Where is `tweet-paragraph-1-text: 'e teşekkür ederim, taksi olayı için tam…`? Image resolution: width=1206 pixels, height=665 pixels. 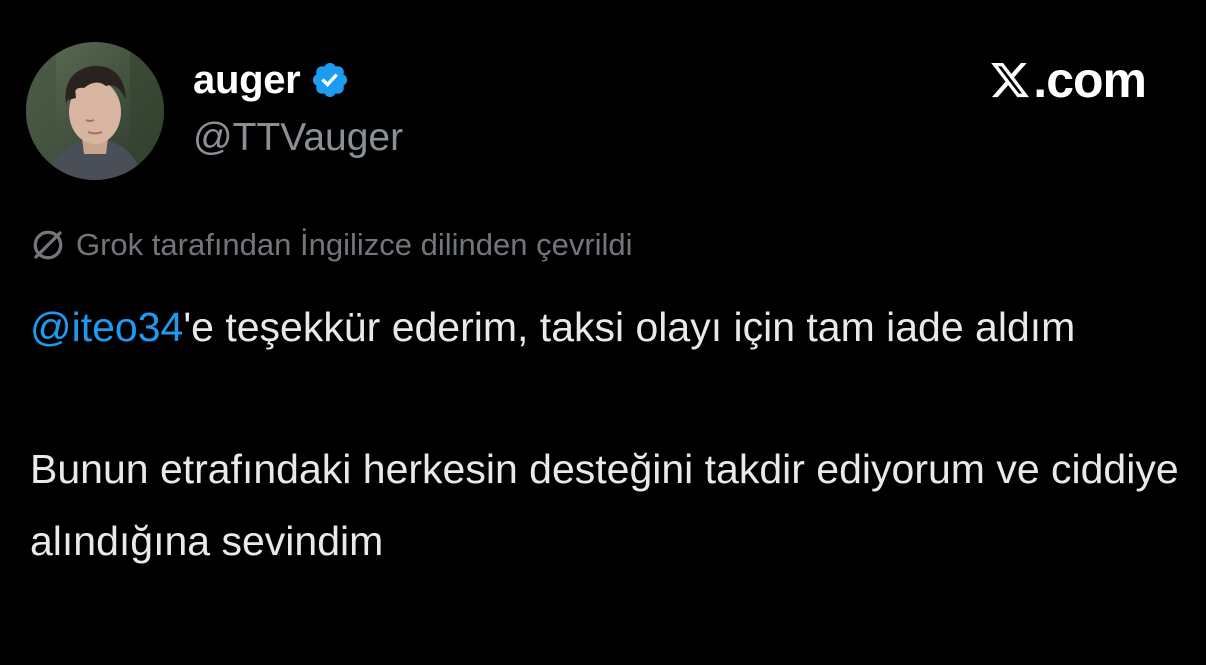 tweet-paragraph-1-text: 'e teşekkür ederim, taksi olayı için tam… is located at coordinates (629, 327).